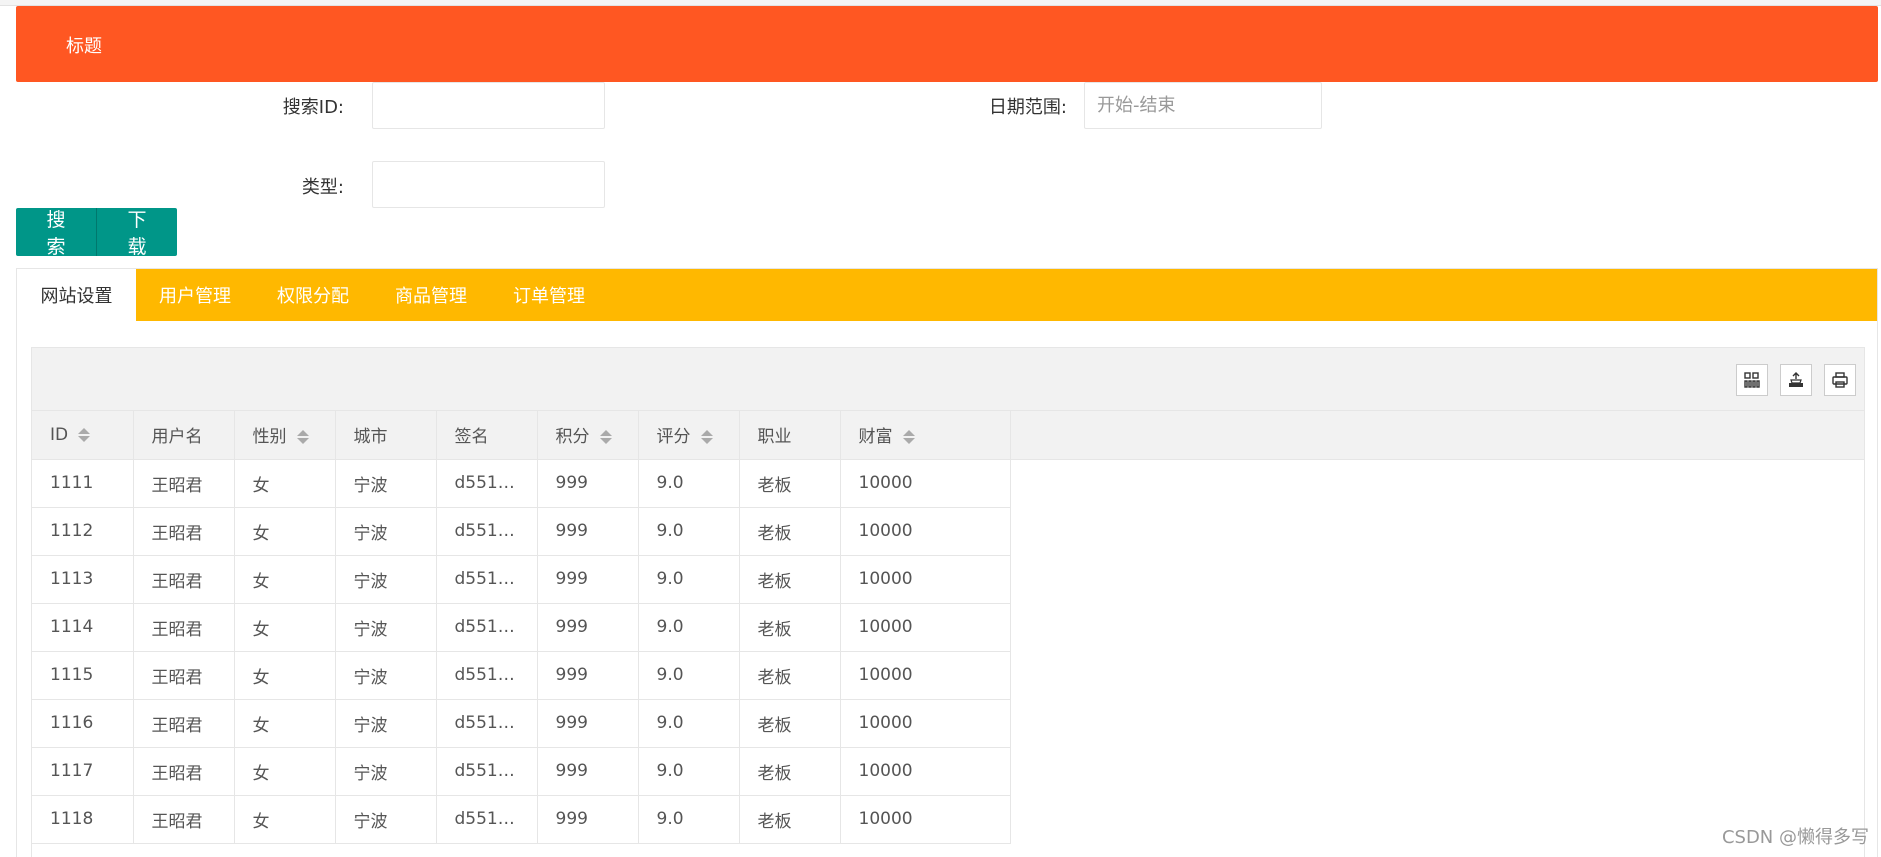 The height and width of the screenshot is (857, 1881). I want to click on action-button-group: 搜索 下载, so click(96, 233).